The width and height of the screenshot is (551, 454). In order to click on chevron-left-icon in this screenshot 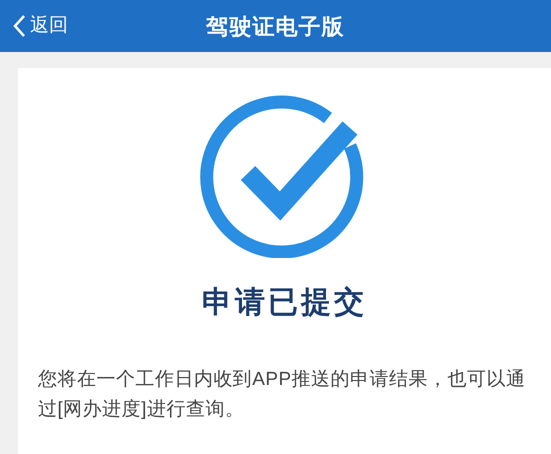, I will do `click(19, 26)`.